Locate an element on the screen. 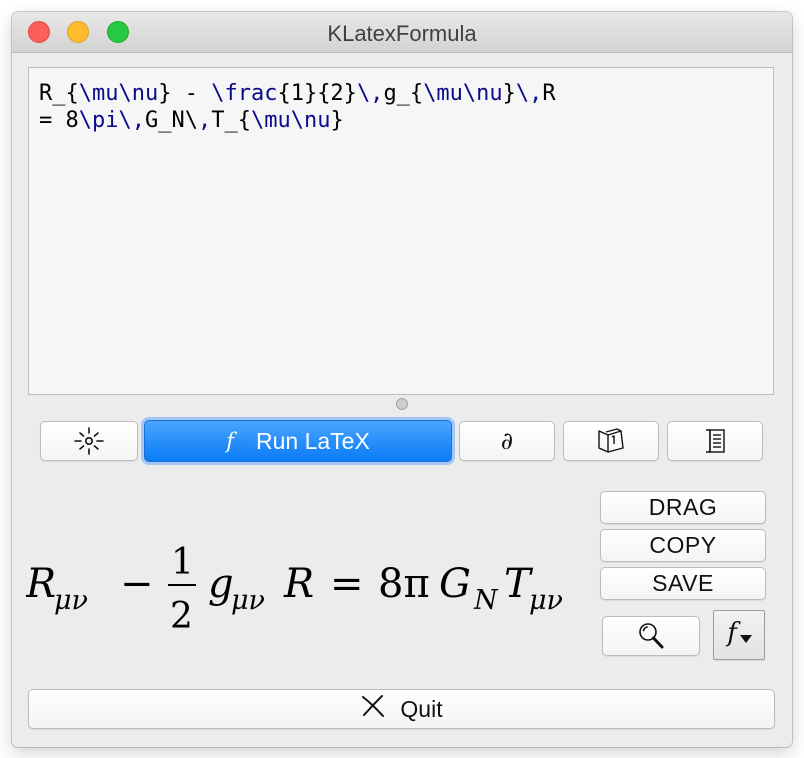  settings-list-icon is located at coordinates (715, 441).